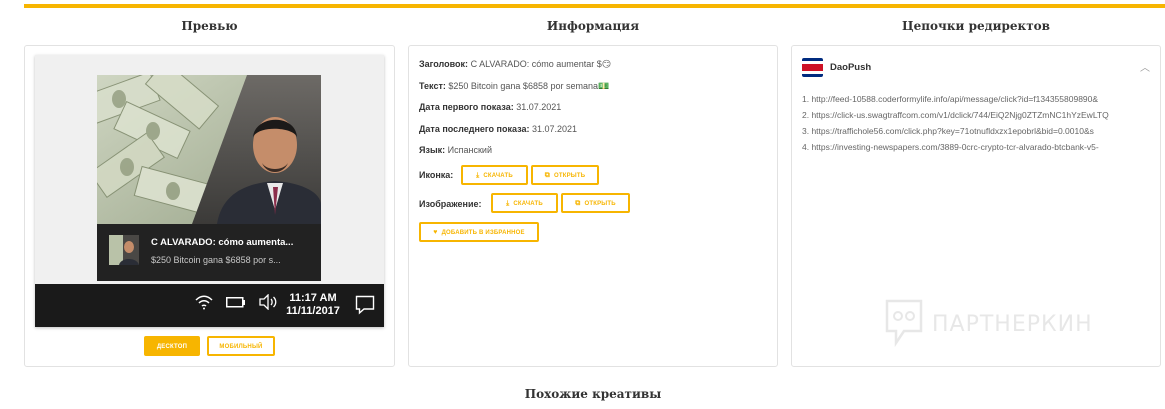 Image resolution: width=1165 pixels, height=409 pixels. What do you see at coordinates (593, 26) in the screenshot?
I see `info-title: Информация` at bounding box center [593, 26].